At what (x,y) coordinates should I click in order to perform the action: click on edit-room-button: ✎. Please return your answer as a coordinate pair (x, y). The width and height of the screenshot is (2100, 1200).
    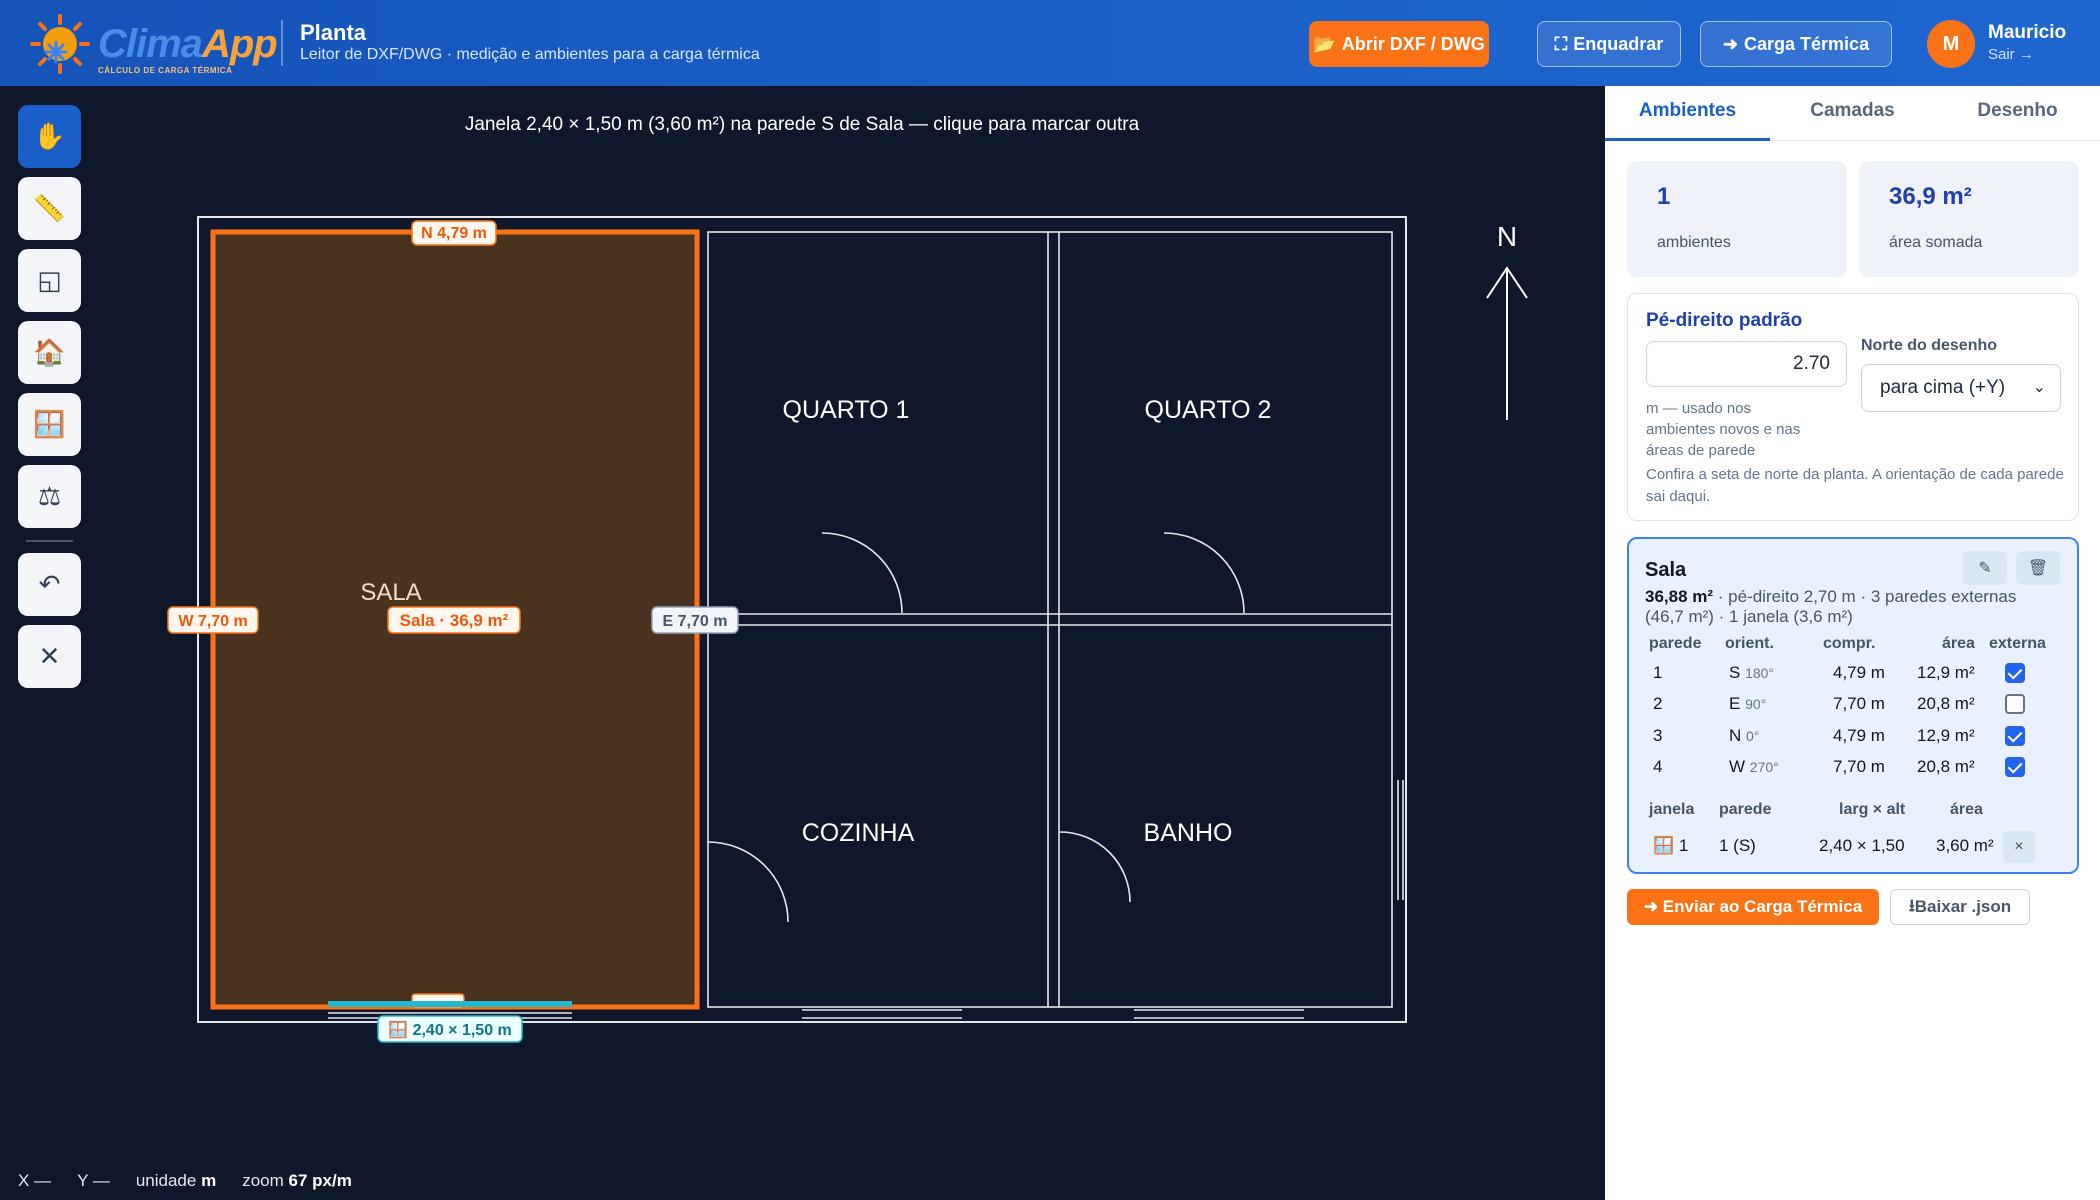
    Looking at the image, I should click on (1985, 568).